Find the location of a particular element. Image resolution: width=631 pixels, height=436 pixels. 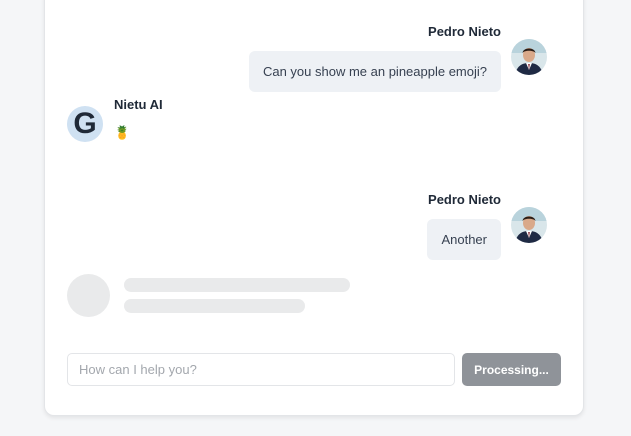

g-logo-icon: G is located at coordinates (85, 123).